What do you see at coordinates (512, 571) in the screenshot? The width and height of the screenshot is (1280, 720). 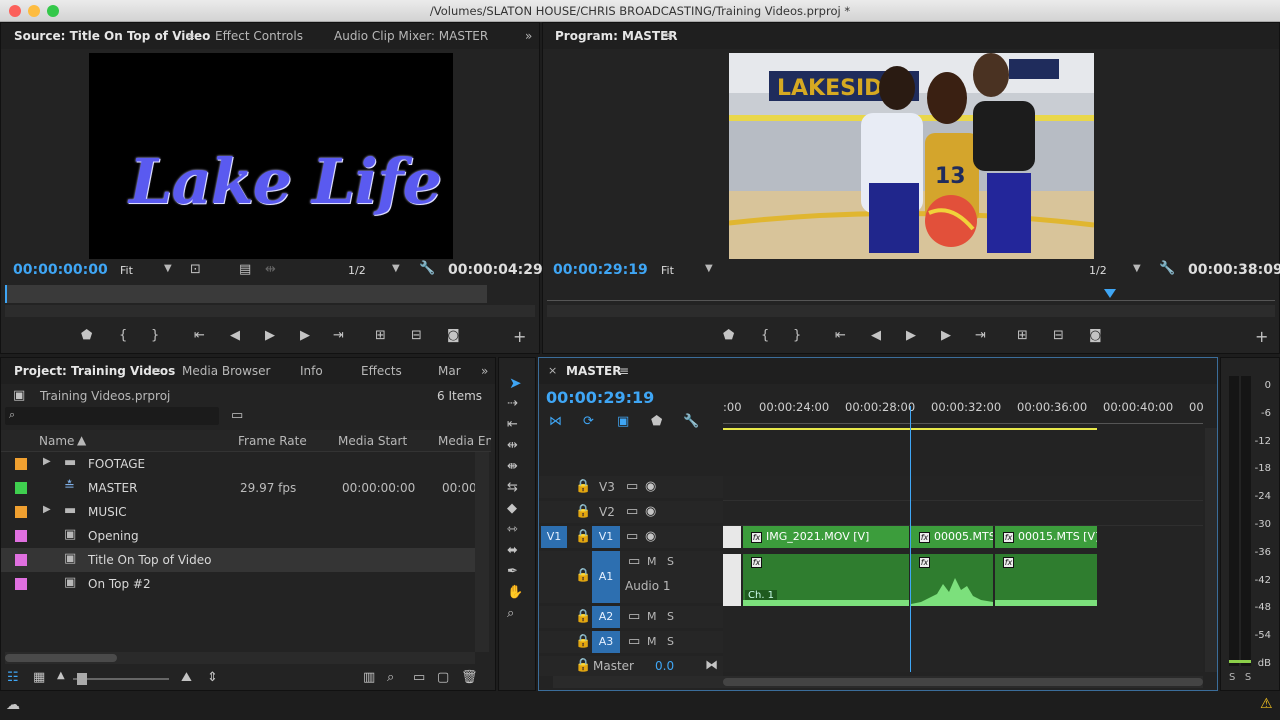 I see `pen-tool-icon: ✒` at bounding box center [512, 571].